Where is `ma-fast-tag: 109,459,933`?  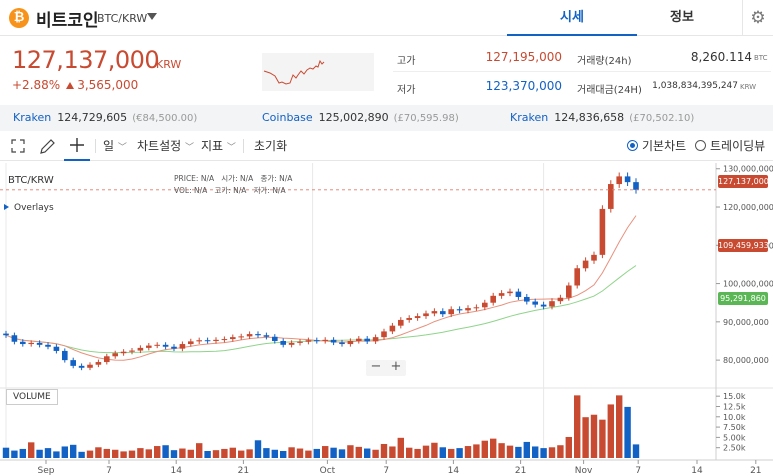 ma-fast-tag: 109,459,933 is located at coordinates (743, 245).